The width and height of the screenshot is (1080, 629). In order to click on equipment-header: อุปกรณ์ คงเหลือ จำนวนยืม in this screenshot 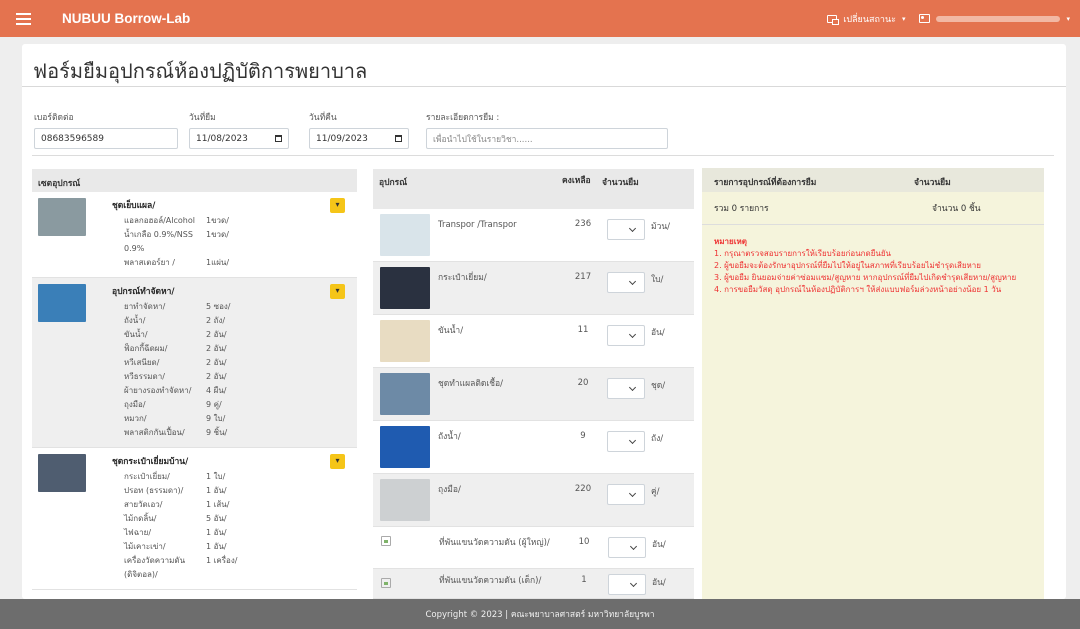, I will do `click(533, 189)`.